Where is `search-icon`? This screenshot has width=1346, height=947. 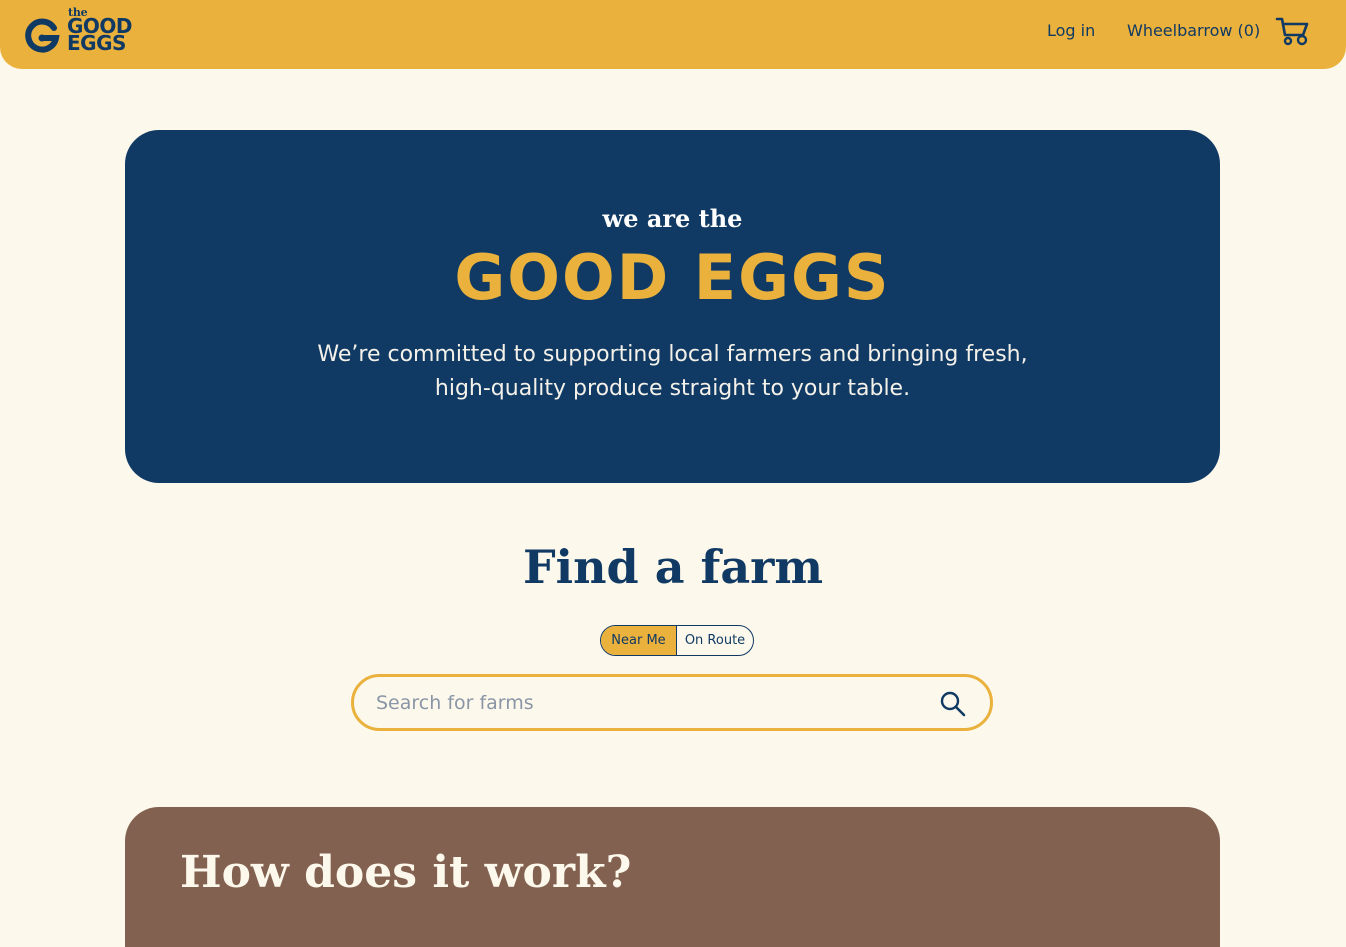 search-icon is located at coordinates (953, 704).